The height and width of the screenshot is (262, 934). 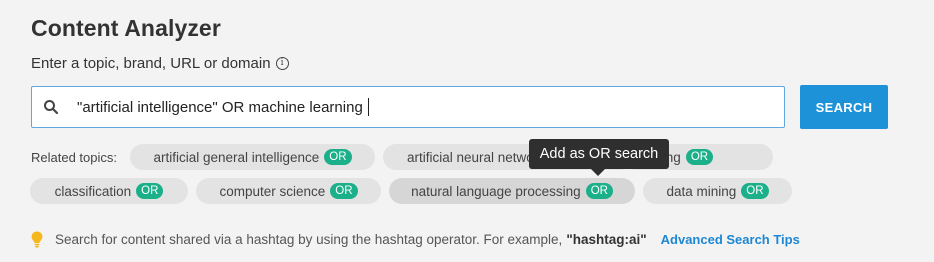 I want to click on tip-example: "hashtag:ai", so click(x=606, y=239).